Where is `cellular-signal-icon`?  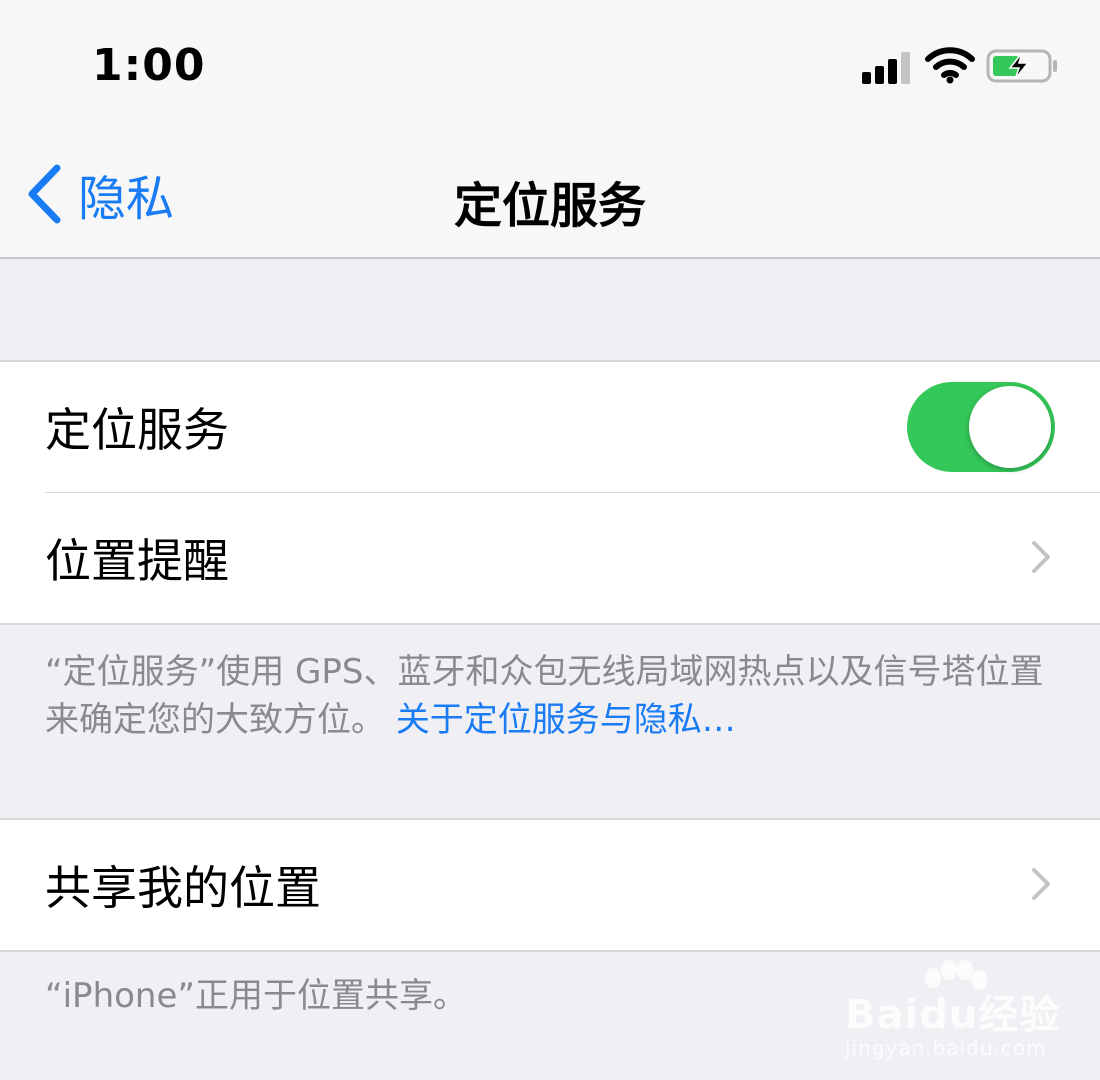 cellular-signal-icon is located at coordinates (886, 68).